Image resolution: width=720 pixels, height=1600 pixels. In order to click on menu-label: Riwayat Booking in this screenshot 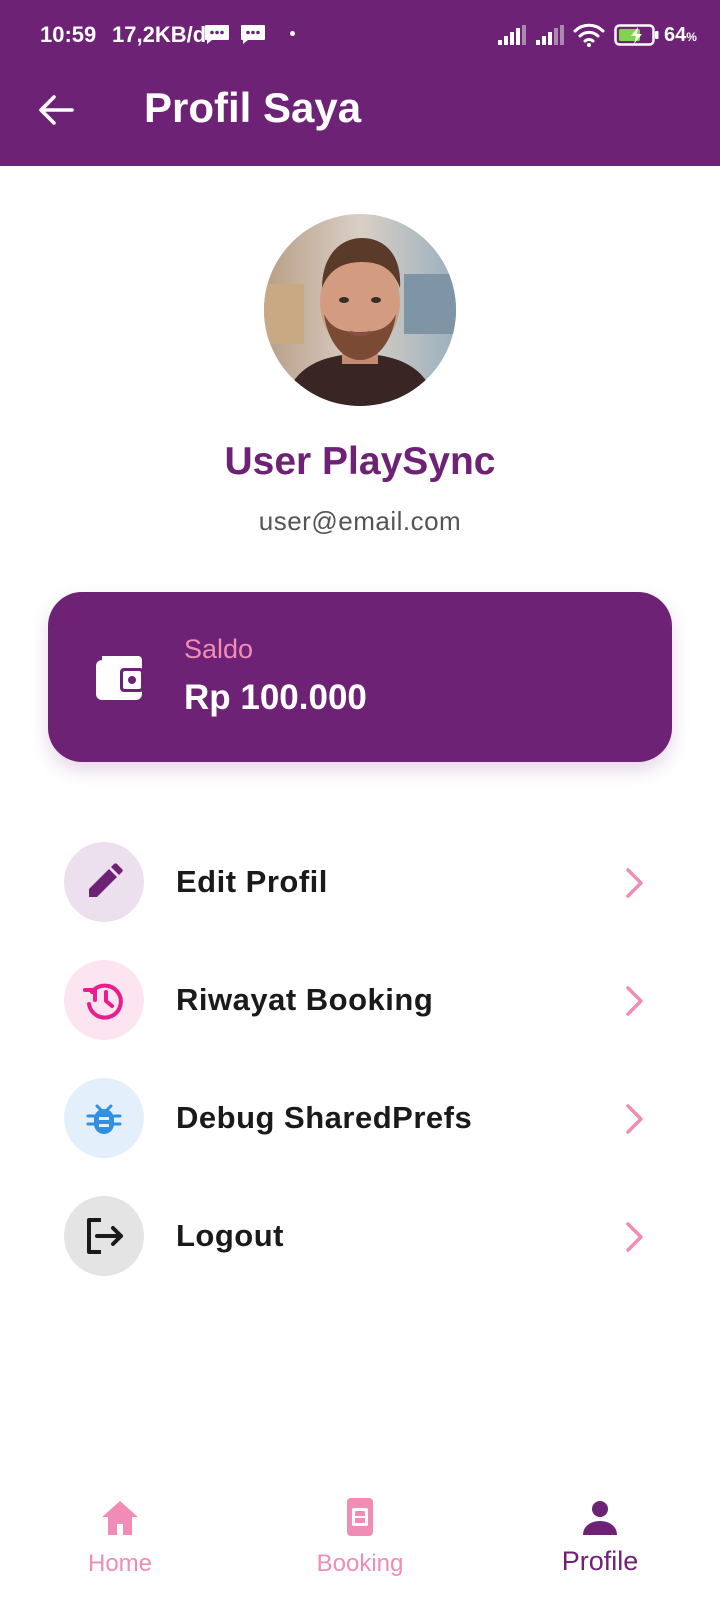, I will do `click(305, 999)`.